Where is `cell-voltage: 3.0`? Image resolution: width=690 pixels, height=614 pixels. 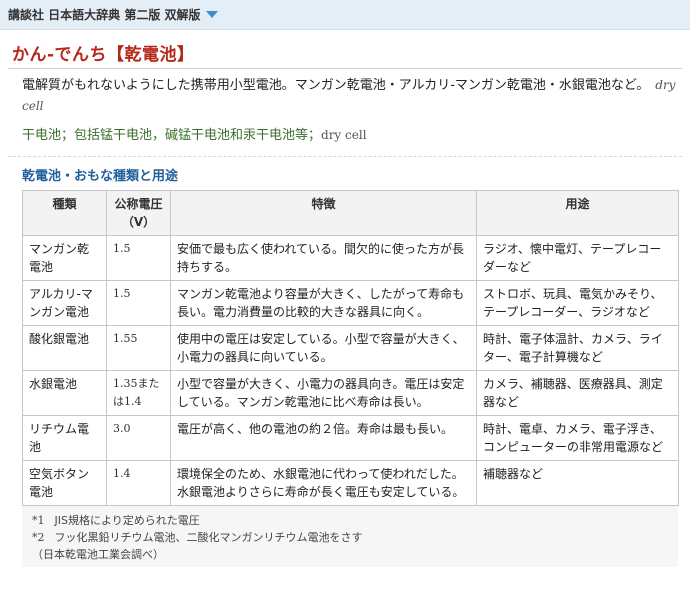
cell-voltage: 3.0 is located at coordinates (138, 438).